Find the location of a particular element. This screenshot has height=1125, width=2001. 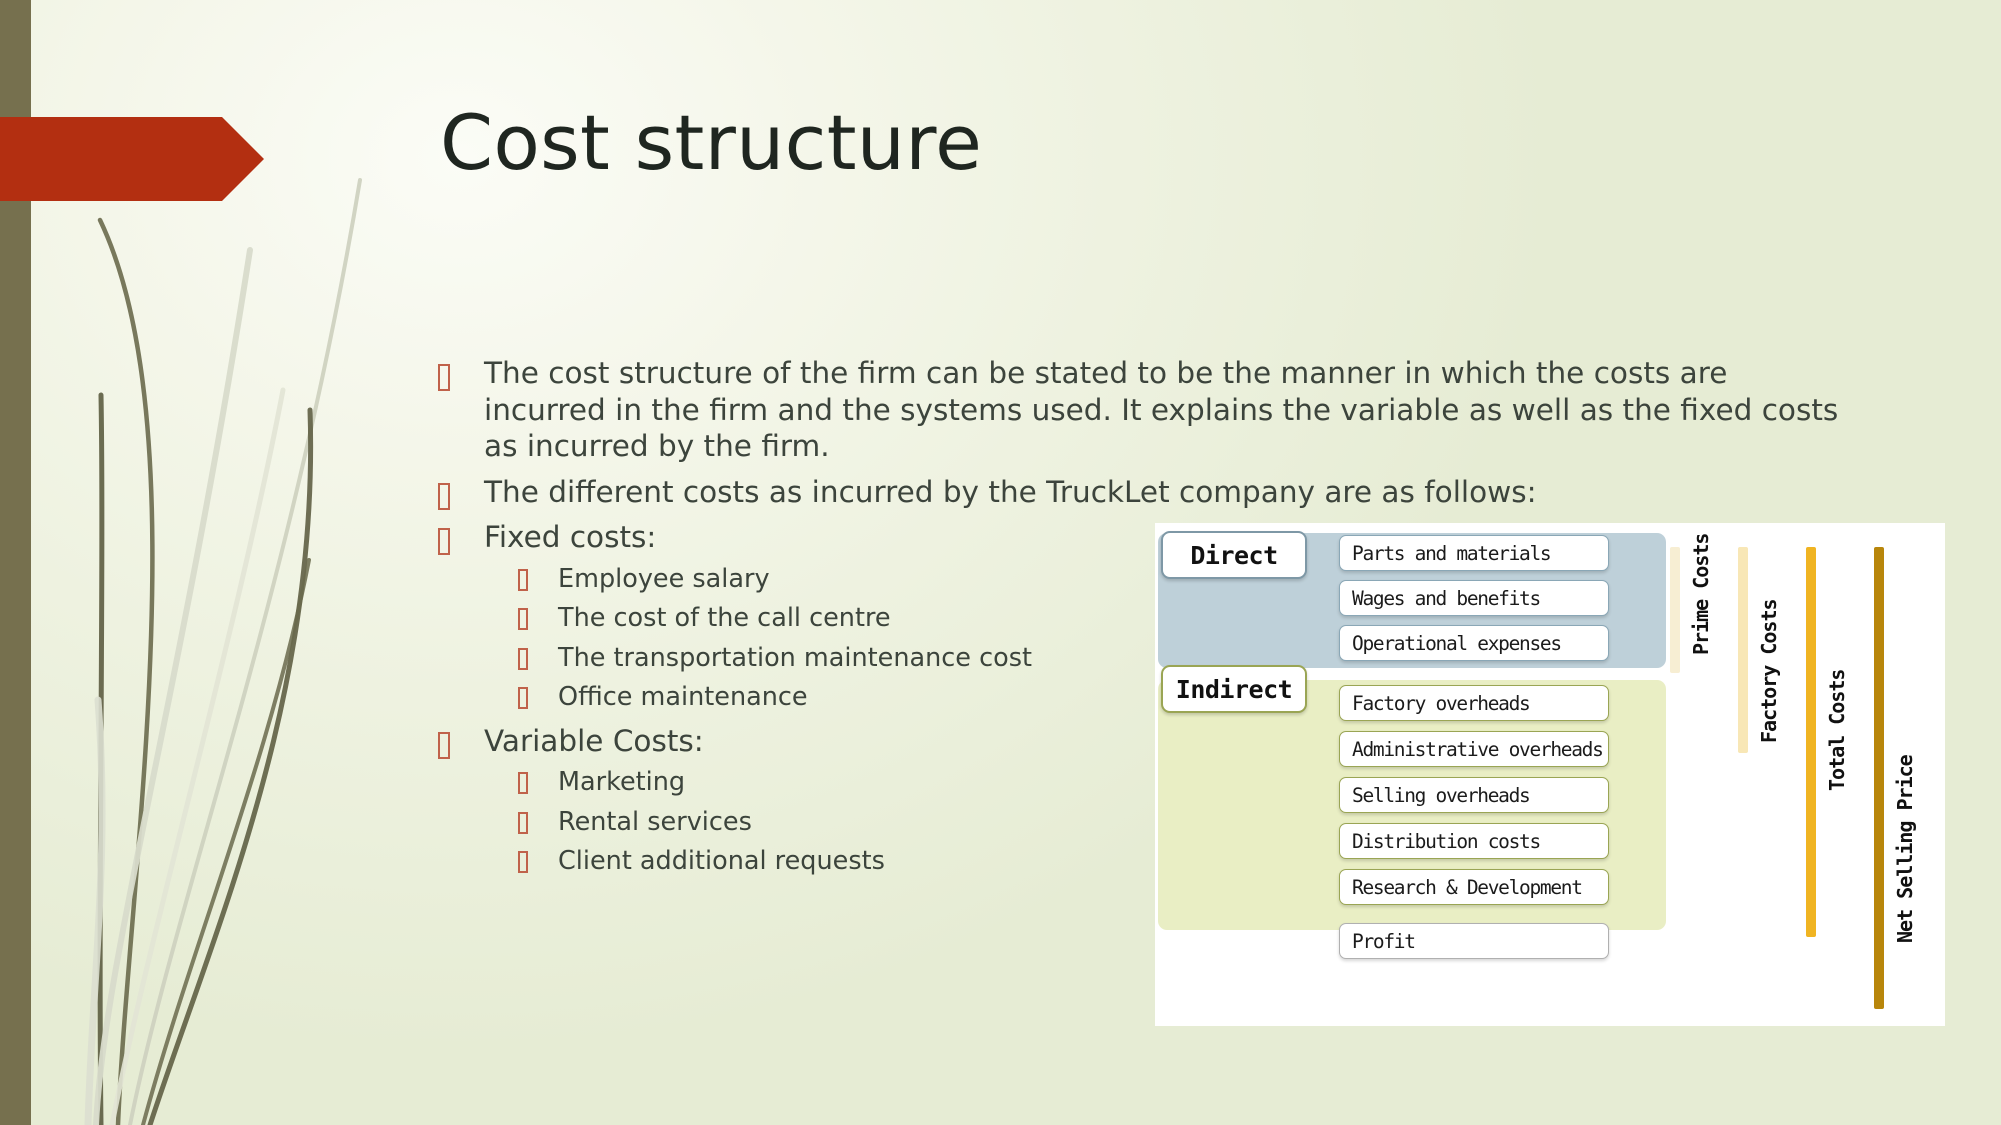

indirect-item-box: Selling overheads is located at coordinates (1474, 795).